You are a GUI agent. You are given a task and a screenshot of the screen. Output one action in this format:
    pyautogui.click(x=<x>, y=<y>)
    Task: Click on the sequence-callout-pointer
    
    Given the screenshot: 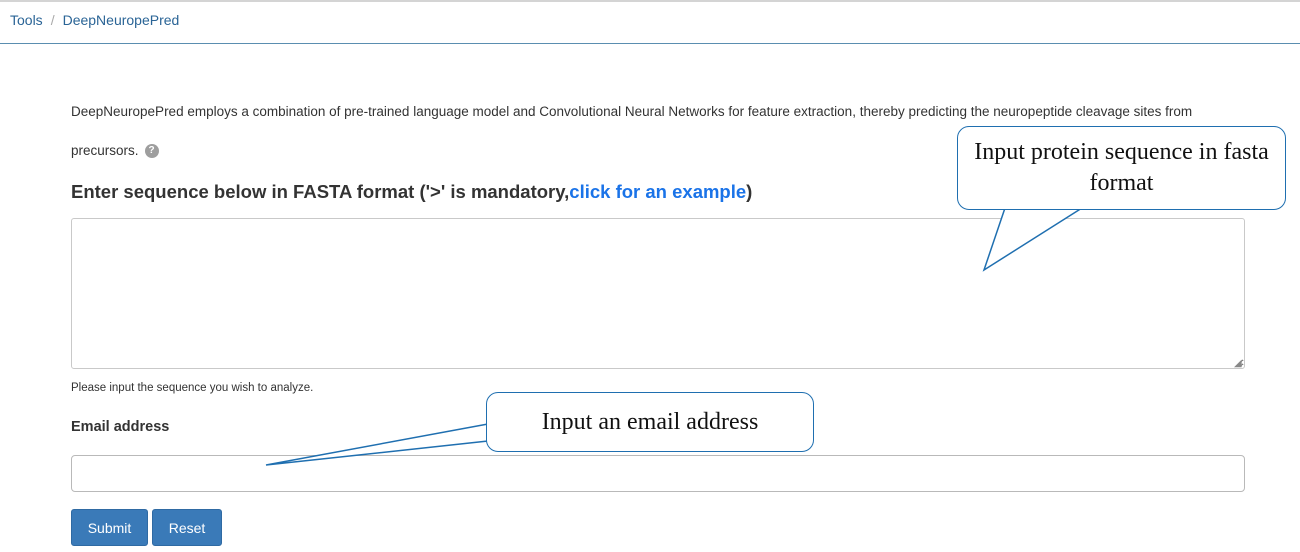 What is the action you would take?
    pyautogui.click(x=1032, y=239)
    